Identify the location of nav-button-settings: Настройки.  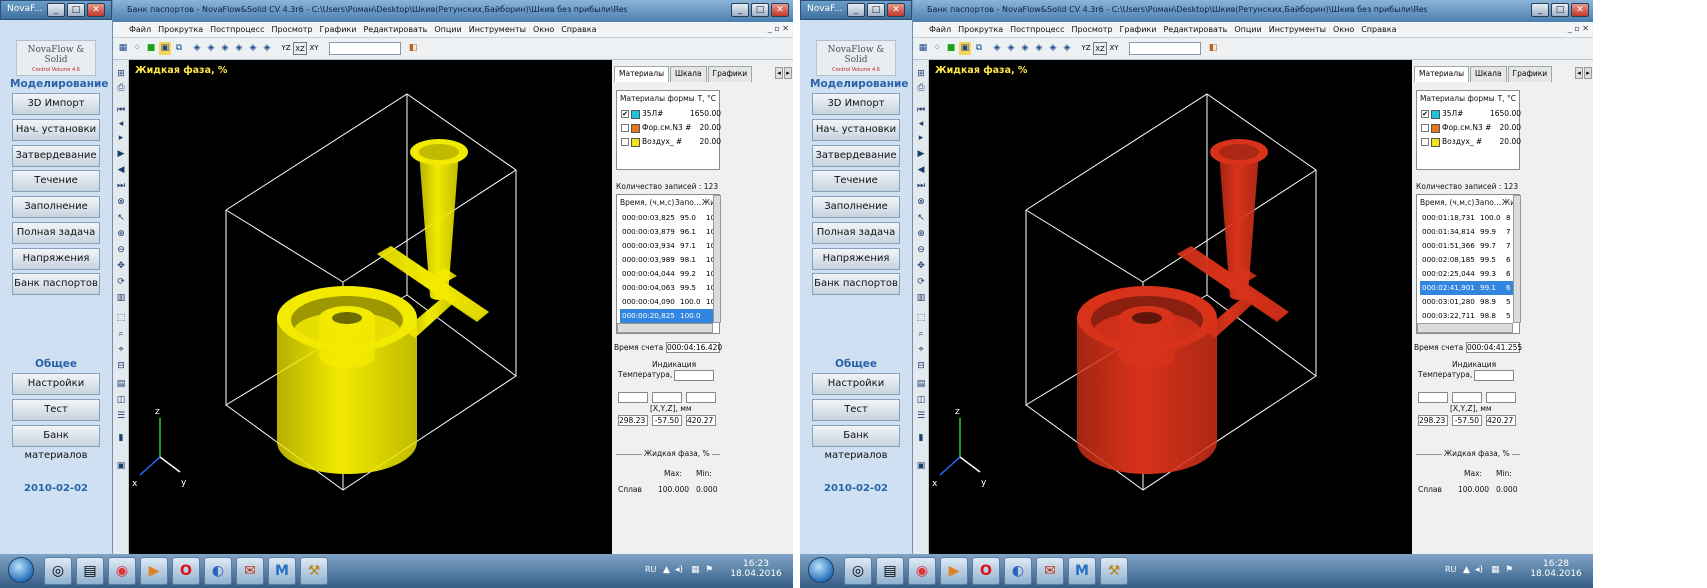
(856, 384).